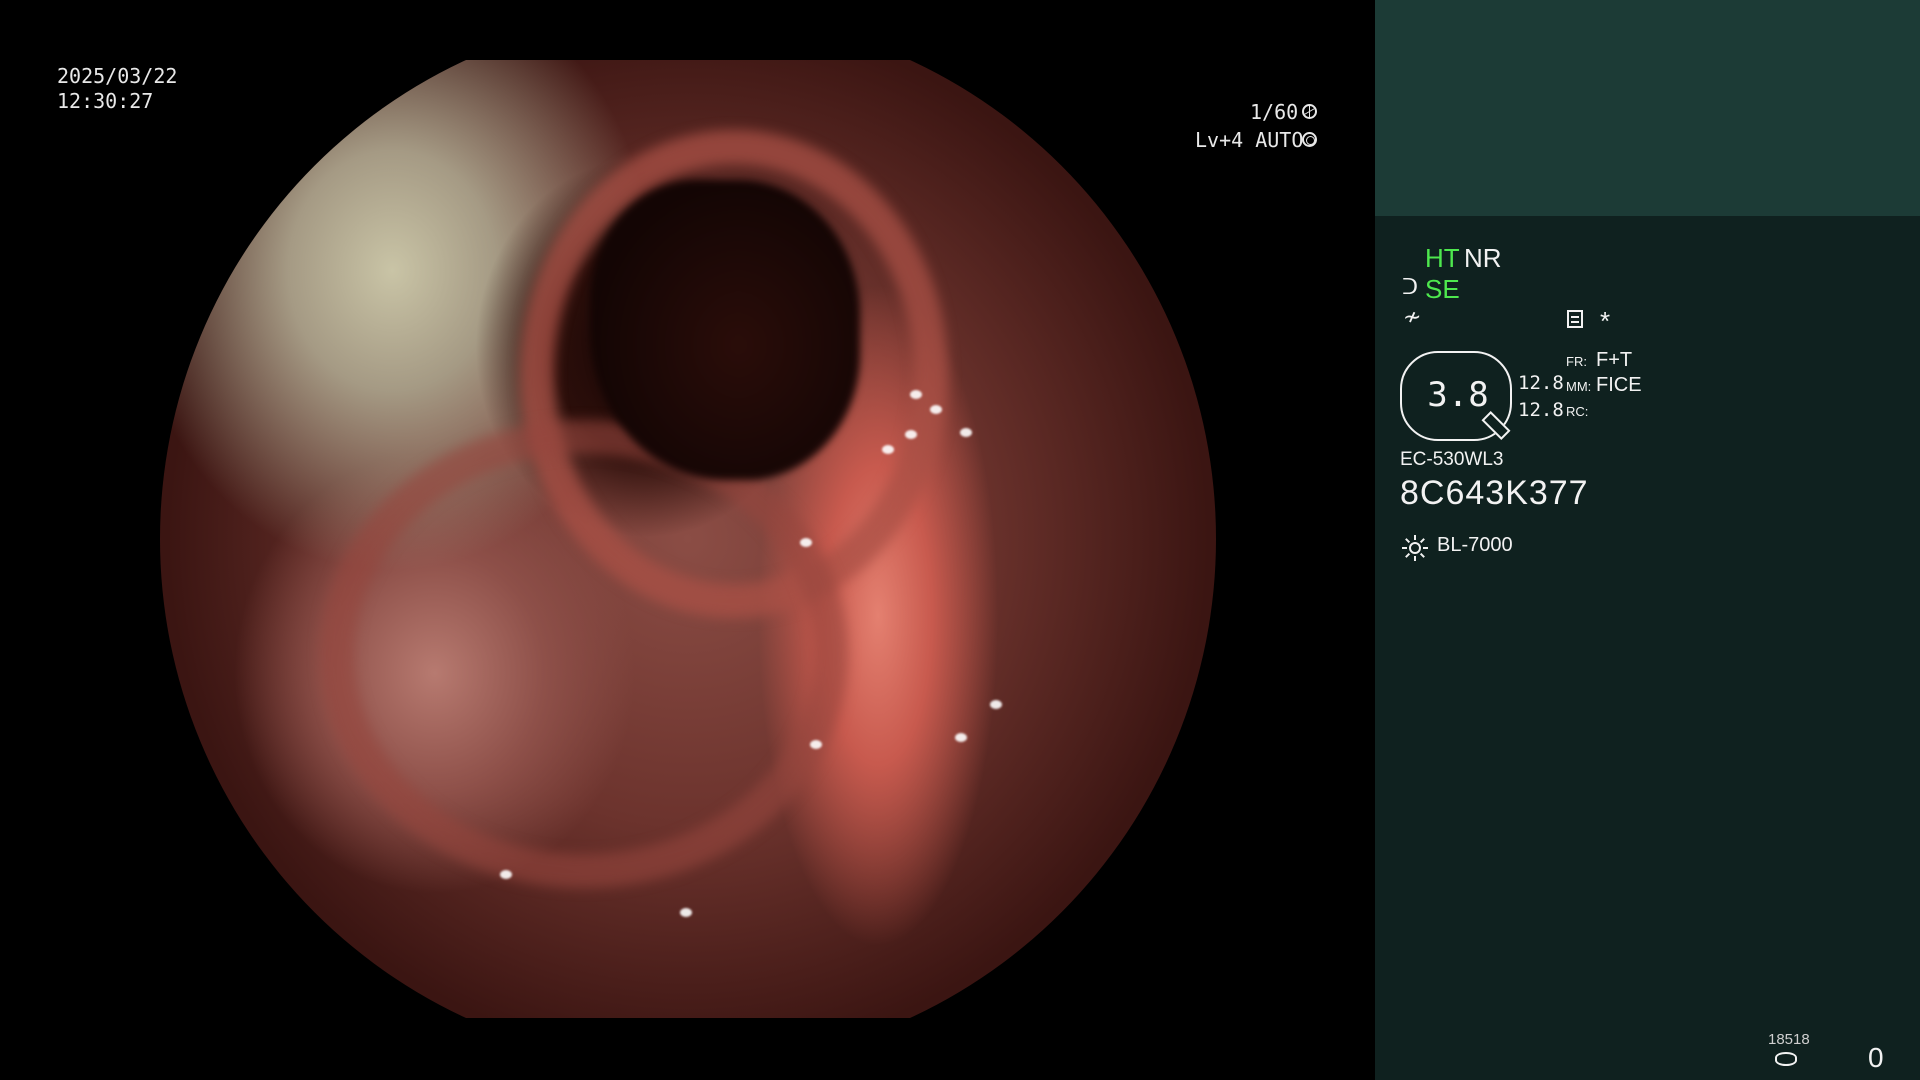  Describe the element at coordinates (1483, 258) in the screenshot. I see `nr-indicator: NR` at that location.